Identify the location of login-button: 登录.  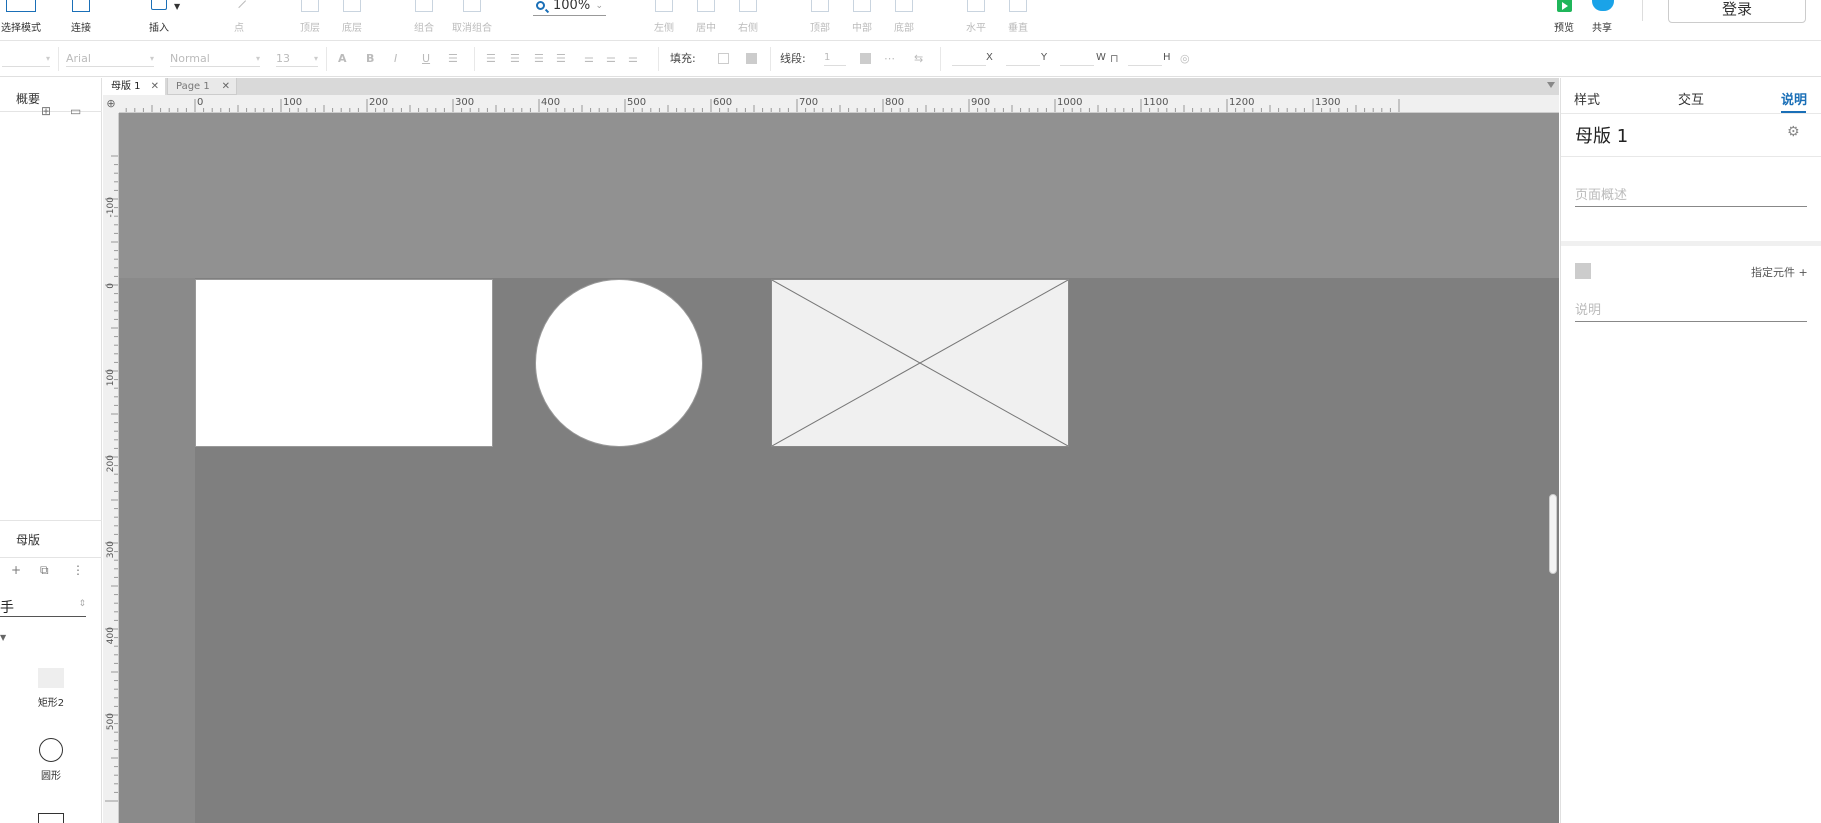
(1737, 11).